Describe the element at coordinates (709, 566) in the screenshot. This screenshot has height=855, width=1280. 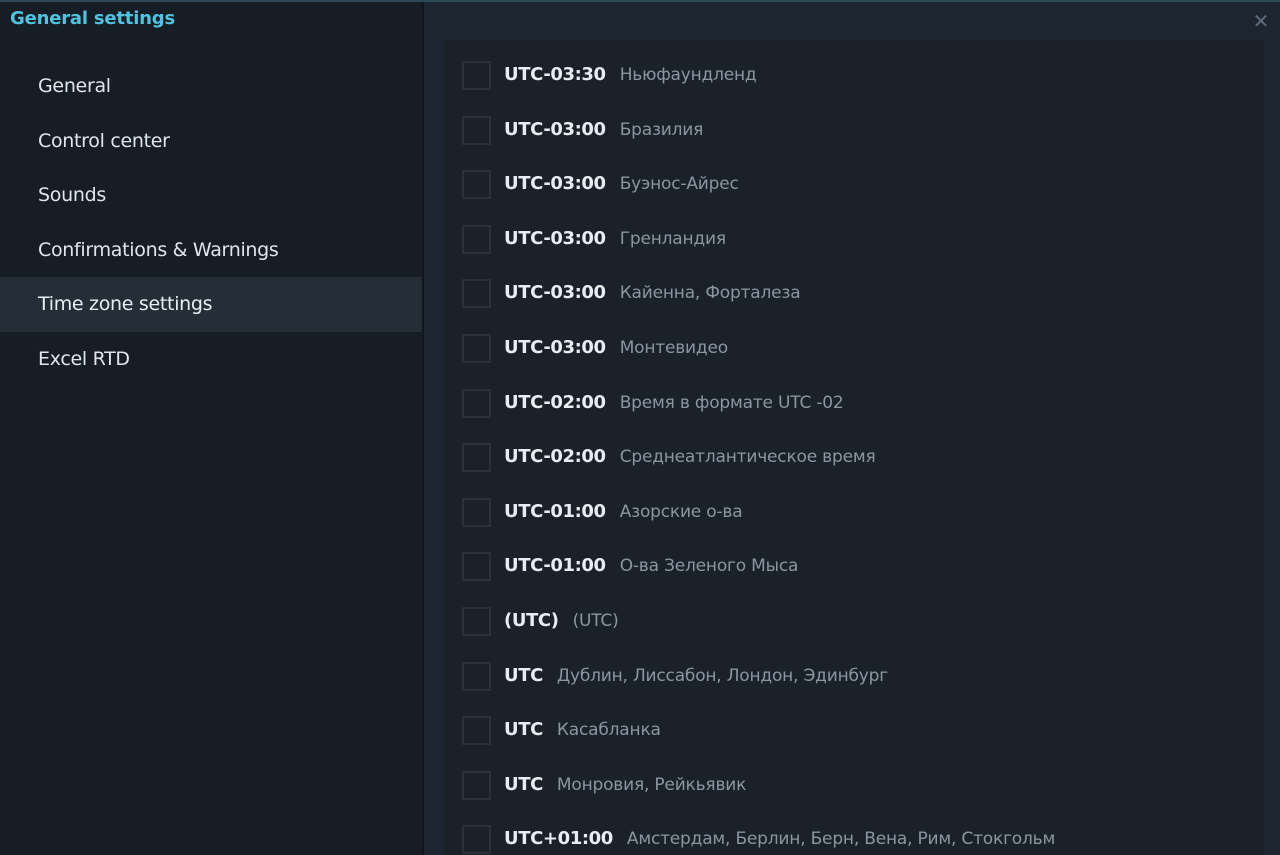
I see `timezone-name: О-ва Зеленого Мыса` at that location.